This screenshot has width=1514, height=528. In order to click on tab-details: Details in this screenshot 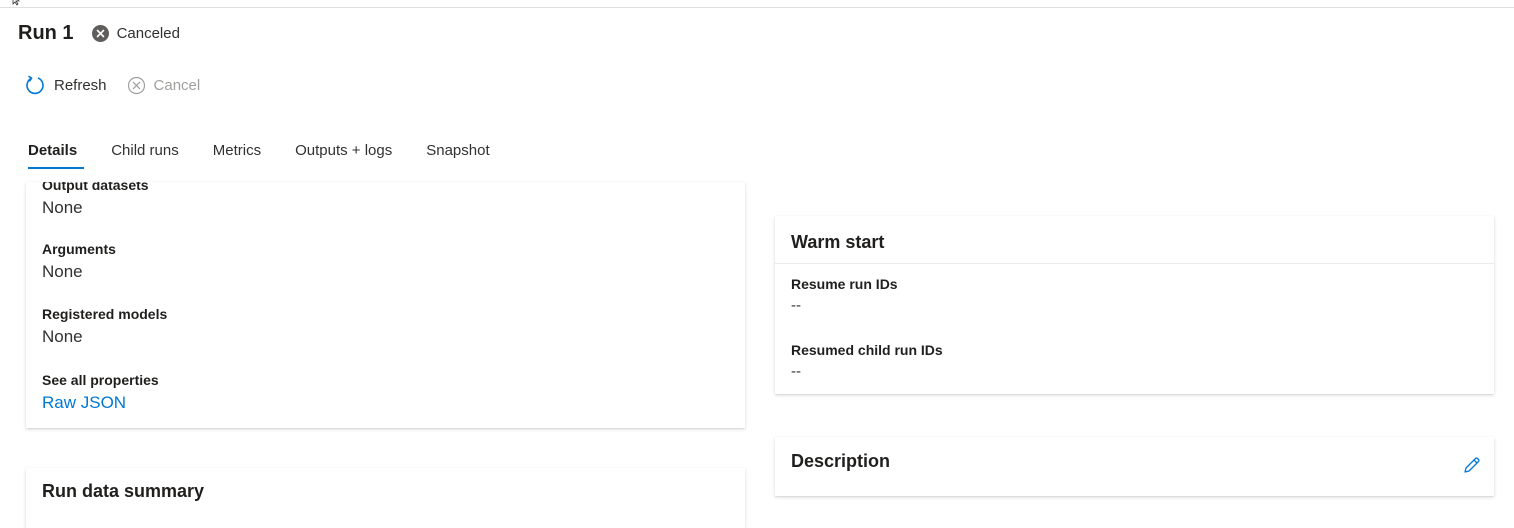, I will do `click(56, 155)`.